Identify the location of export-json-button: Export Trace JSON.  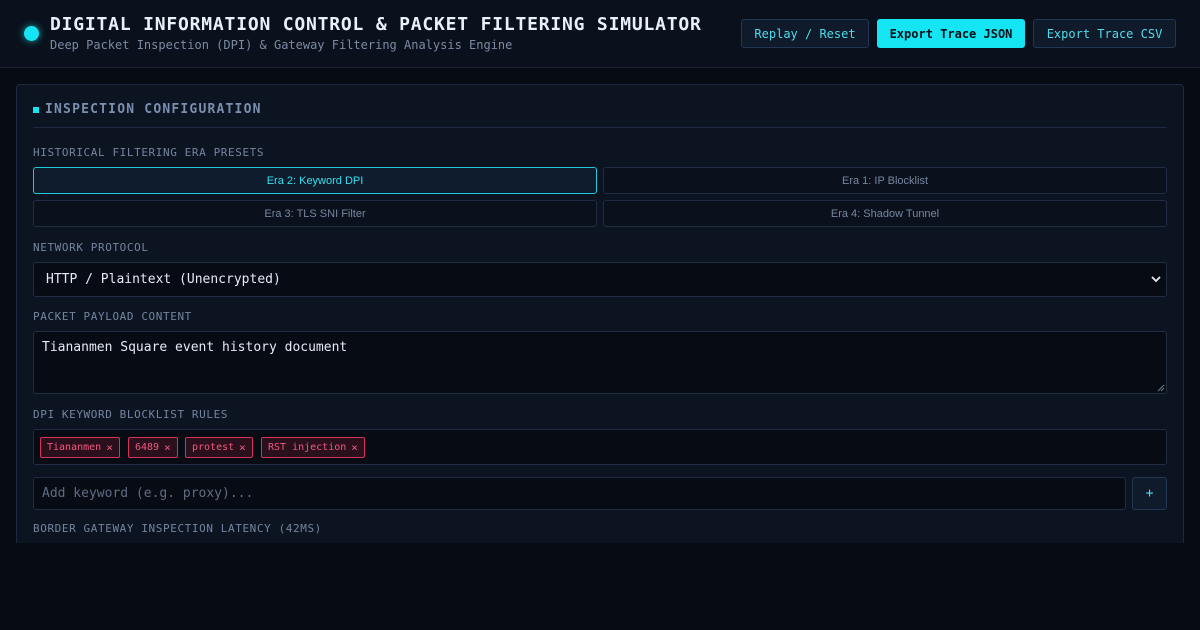
(951, 33).